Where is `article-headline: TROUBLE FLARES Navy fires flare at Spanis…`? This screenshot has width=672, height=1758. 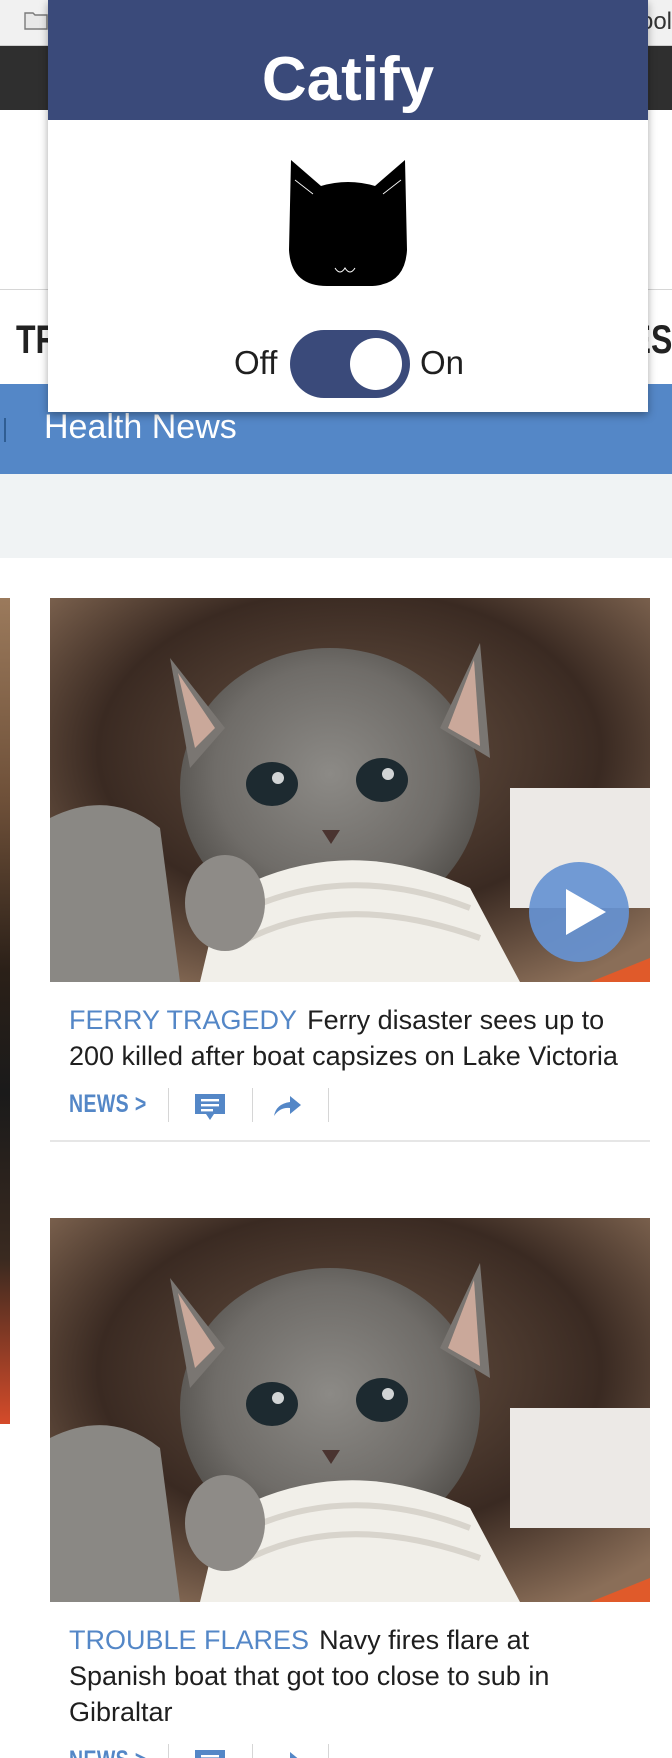 article-headline: TROUBLE FLARES Navy fires flare at Spanis… is located at coordinates (349, 1676).